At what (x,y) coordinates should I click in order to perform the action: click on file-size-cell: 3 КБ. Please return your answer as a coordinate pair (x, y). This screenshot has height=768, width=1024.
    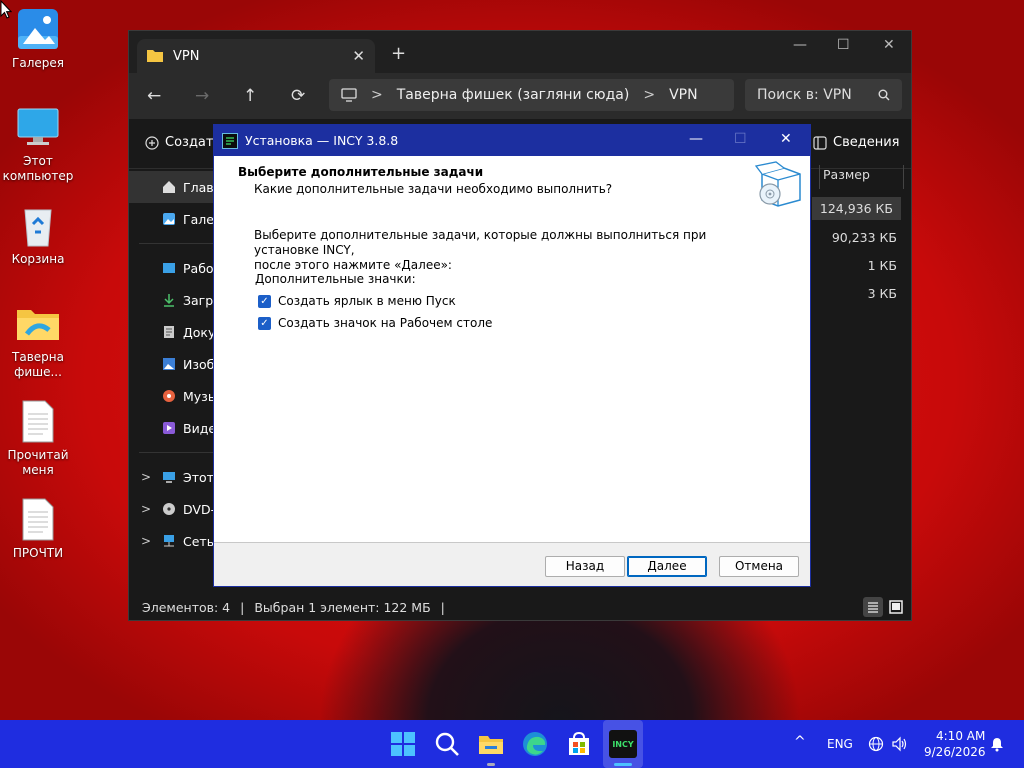
    Looking at the image, I should click on (882, 293).